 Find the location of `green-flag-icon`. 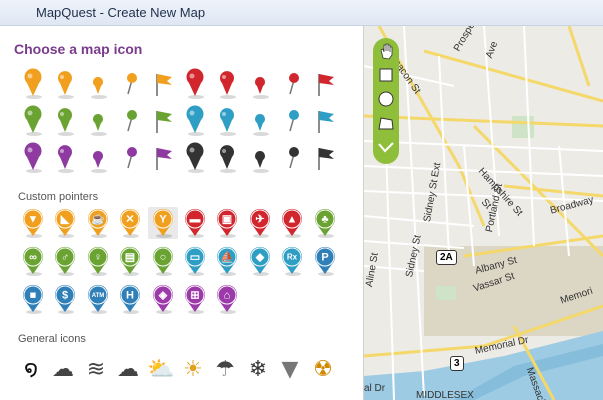

green-flag-icon is located at coordinates (163, 121).